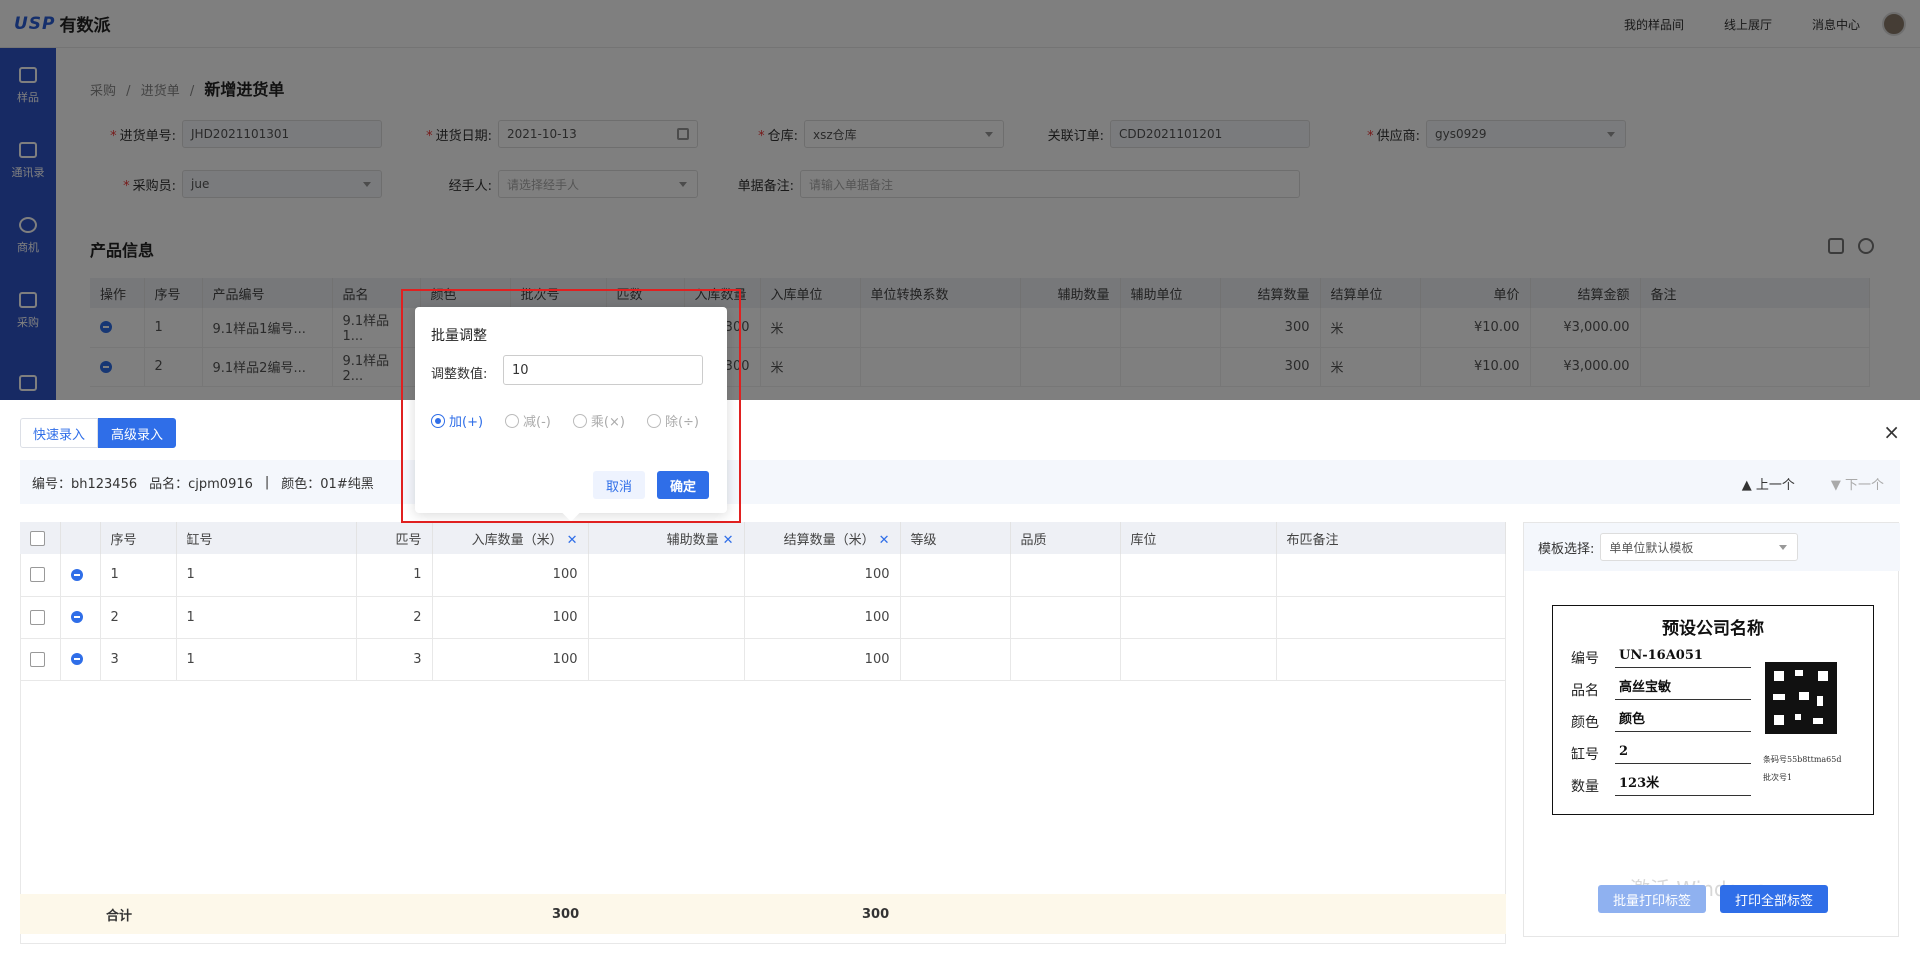  What do you see at coordinates (137, 433) in the screenshot?
I see `tab-advanced-entry: 高级录入` at bounding box center [137, 433].